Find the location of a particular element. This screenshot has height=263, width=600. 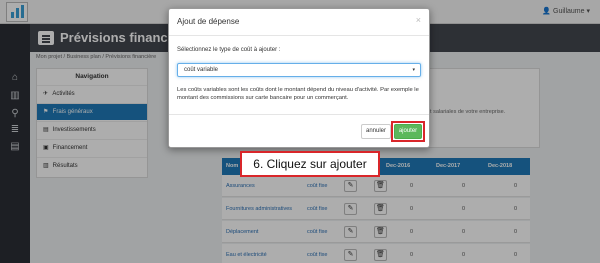

chevron-down-icon: ▾ is located at coordinates (413, 70).